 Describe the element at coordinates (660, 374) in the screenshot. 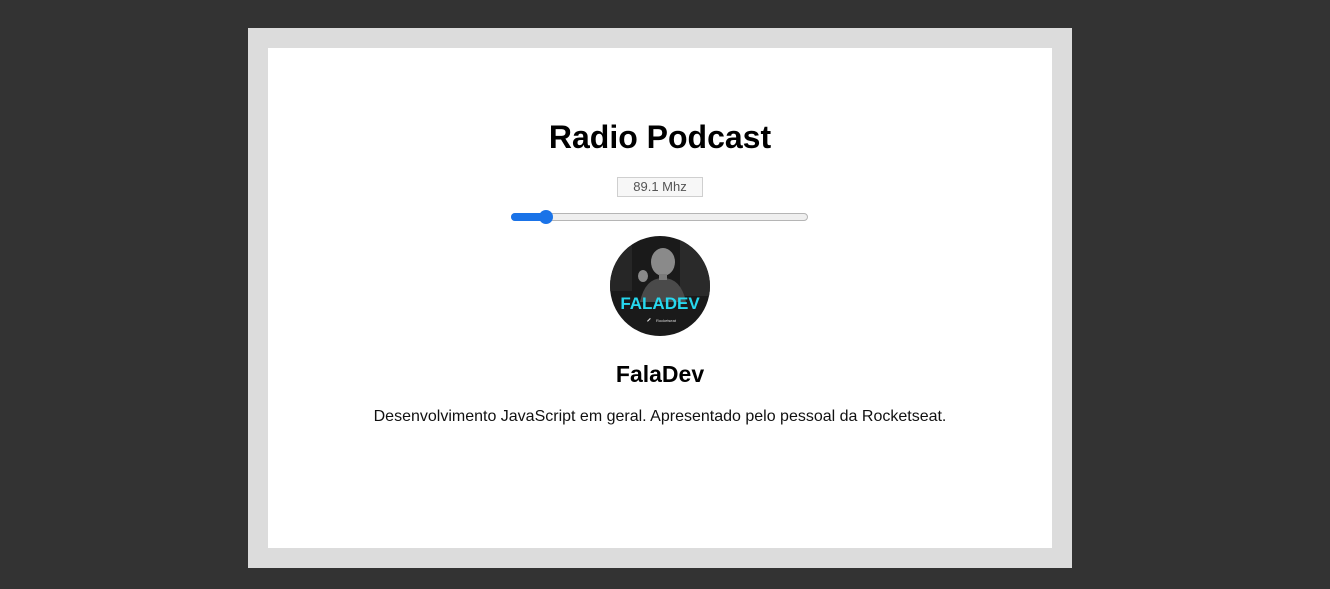

I see `podcast-name: FalaDev` at that location.